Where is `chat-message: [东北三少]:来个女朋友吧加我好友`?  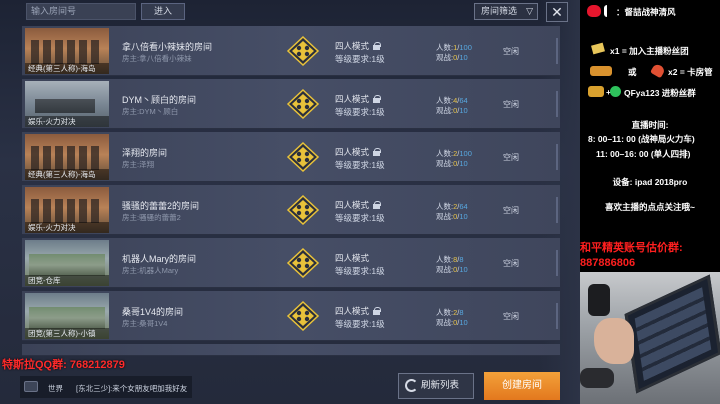 chat-message: [东北三少]:来个女朋友吧加我好友 is located at coordinates (132, 388).